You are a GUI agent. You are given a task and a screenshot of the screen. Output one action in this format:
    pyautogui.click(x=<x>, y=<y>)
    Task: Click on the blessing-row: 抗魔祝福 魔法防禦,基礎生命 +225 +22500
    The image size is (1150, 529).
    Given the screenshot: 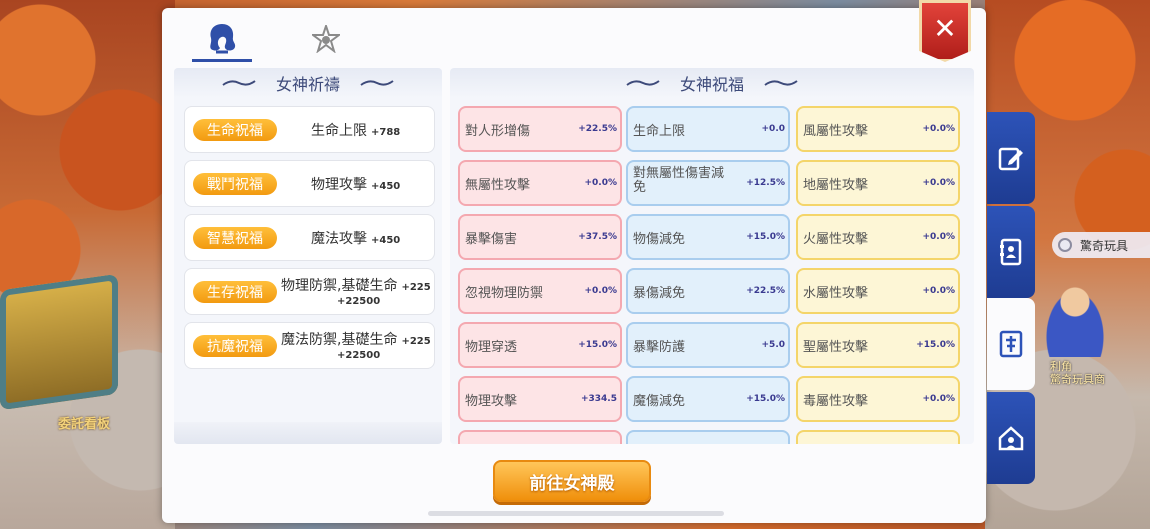 What is the action you would take?
    pyautogui.click(x=309, y=345)
    